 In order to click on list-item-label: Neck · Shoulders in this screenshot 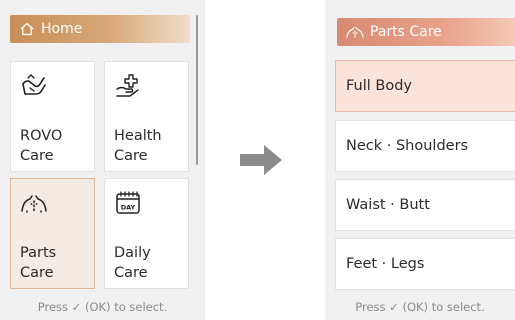, I will do `click(407, 146)`.